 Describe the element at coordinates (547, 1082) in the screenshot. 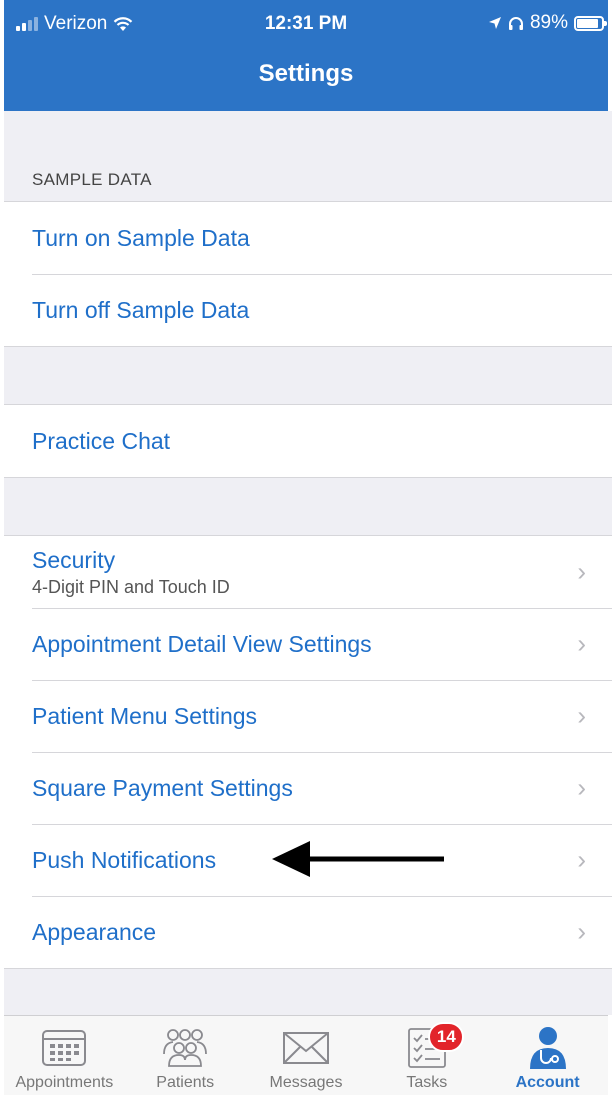

I see `tab-label: Account` at that location.